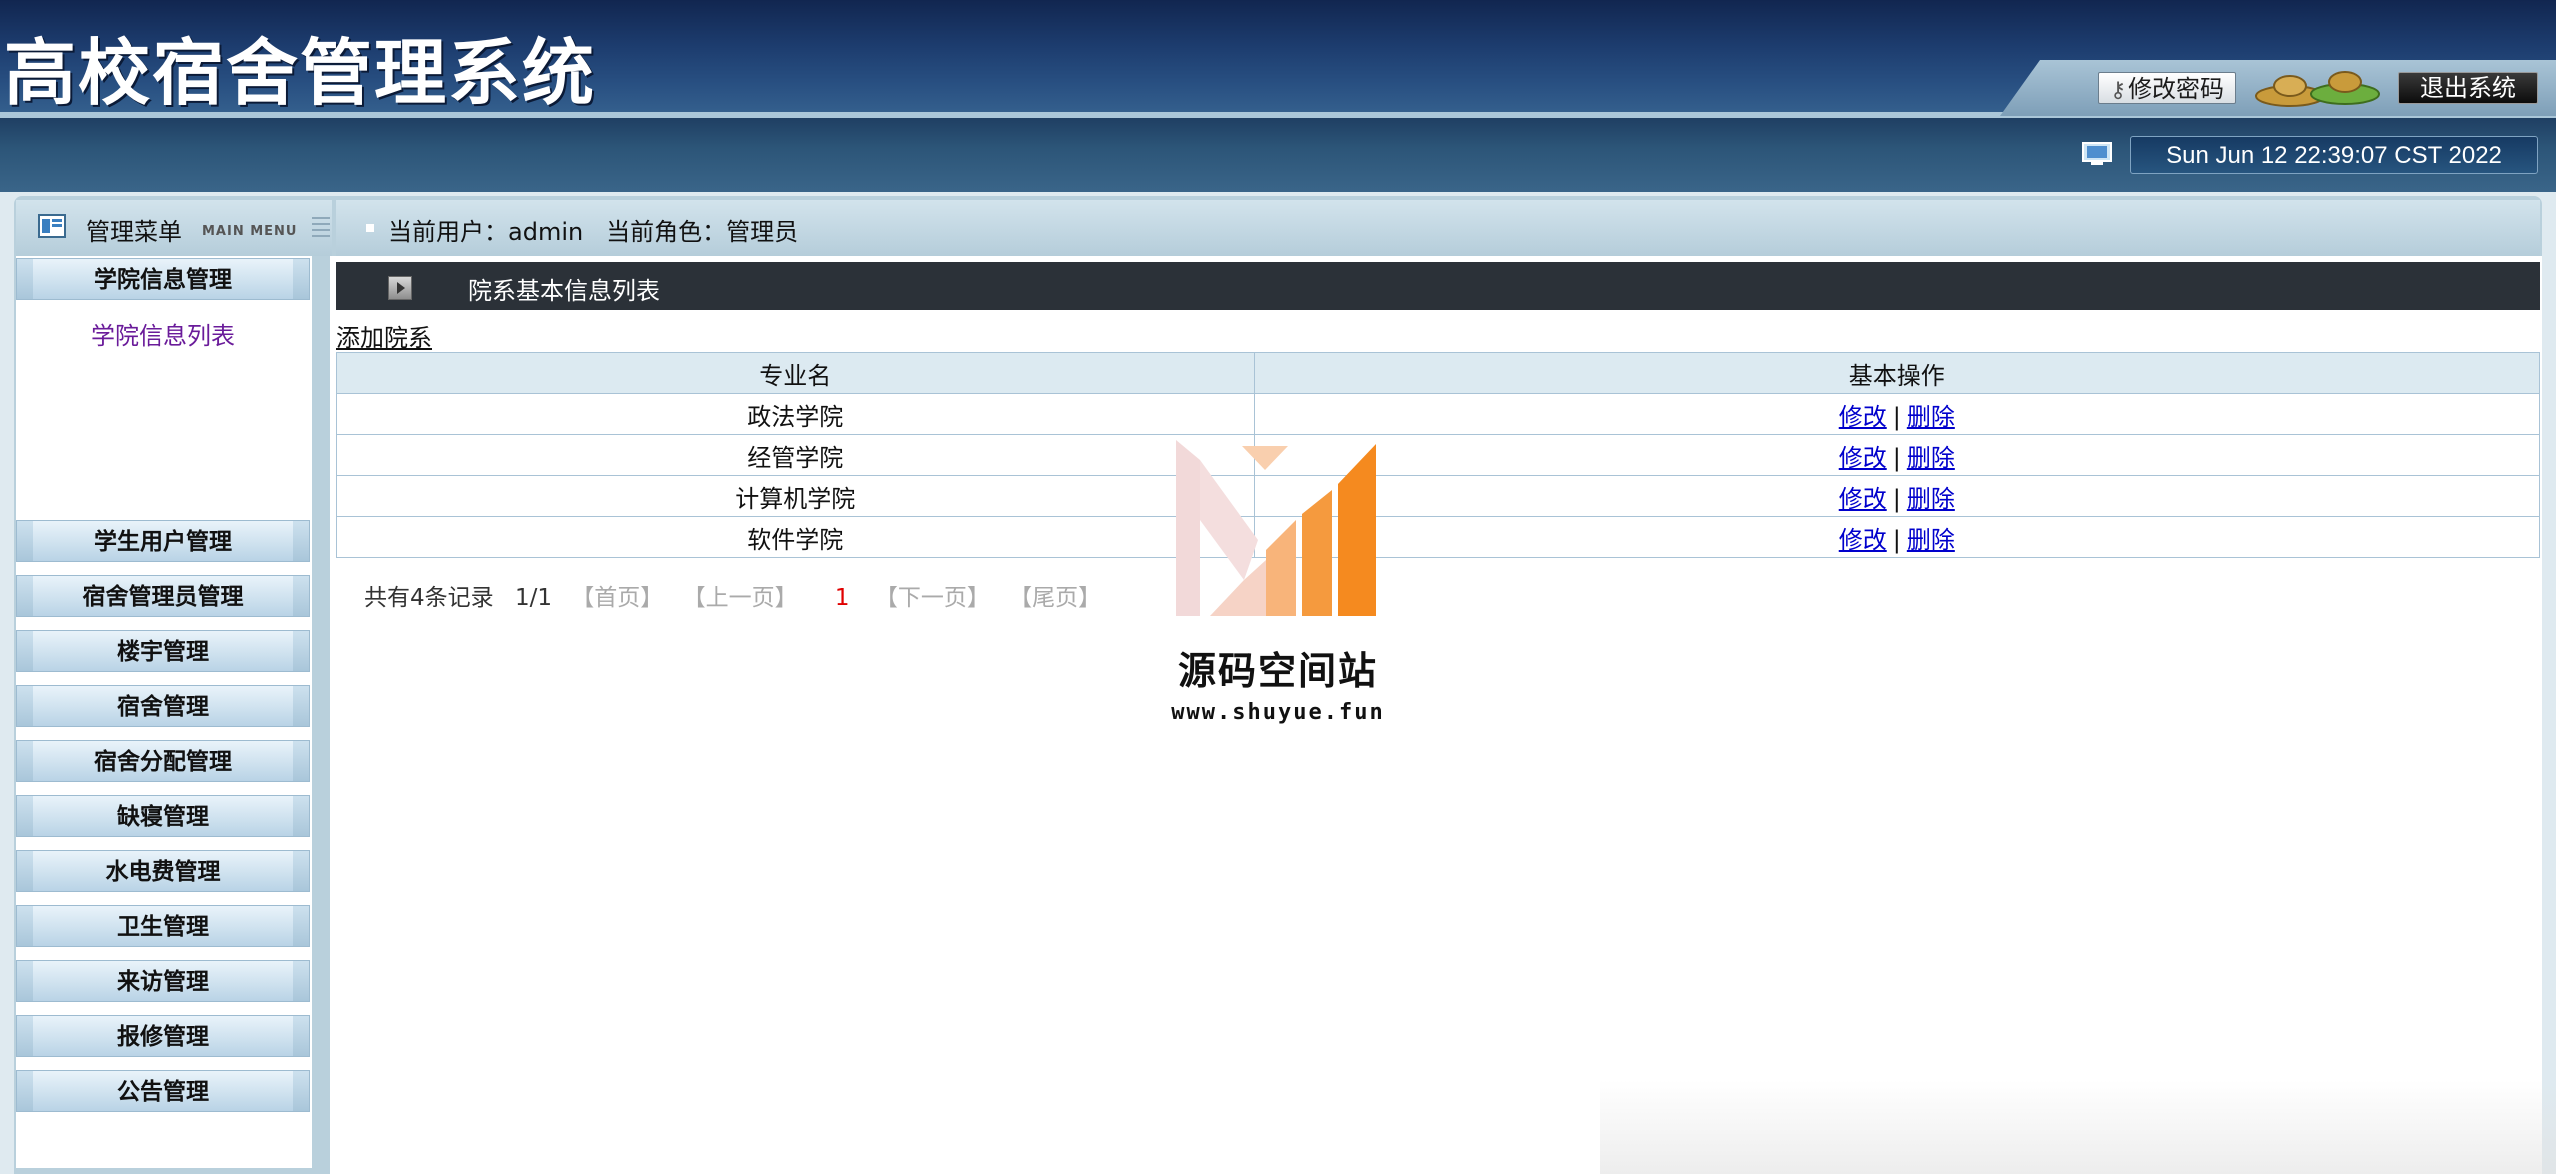 This screenshot has width=2556, height=1174. What do you see at coordinates (400, 288) in the screenshot?
I see `play-icon` at bounding box center [400, 288].